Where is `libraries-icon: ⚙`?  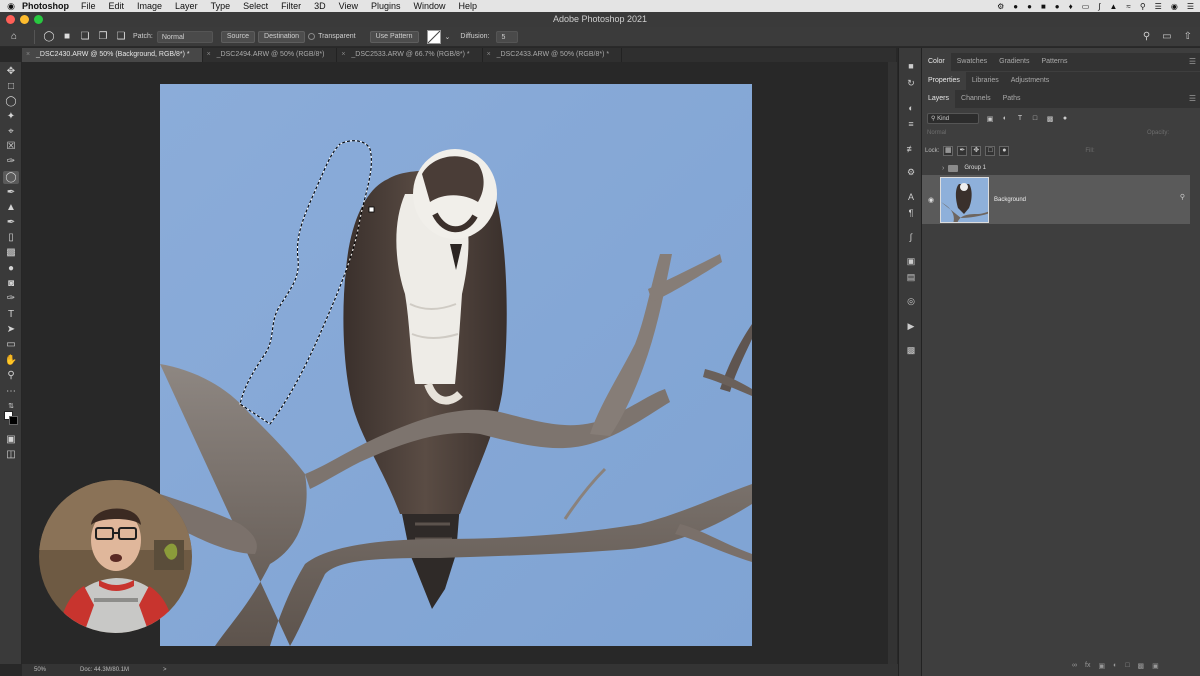 libraries-icon: ⚙ is located at coordinates (911, 172).